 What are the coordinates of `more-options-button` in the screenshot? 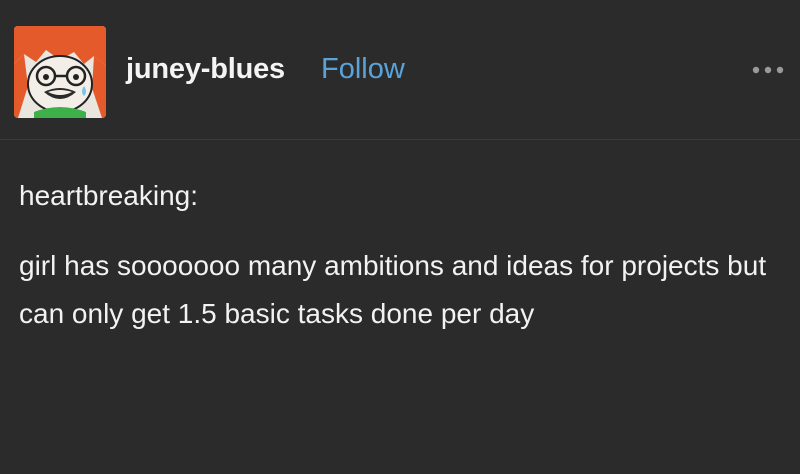 It's located at (768, 70).